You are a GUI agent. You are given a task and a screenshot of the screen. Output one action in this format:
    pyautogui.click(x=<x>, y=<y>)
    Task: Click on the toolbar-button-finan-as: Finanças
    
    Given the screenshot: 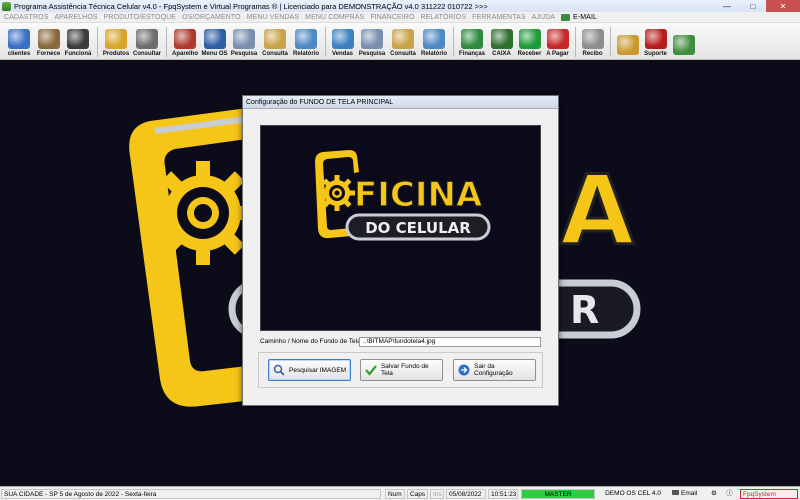 What is the action you would take?
    pyautogui.click(x=472, y=42)
    